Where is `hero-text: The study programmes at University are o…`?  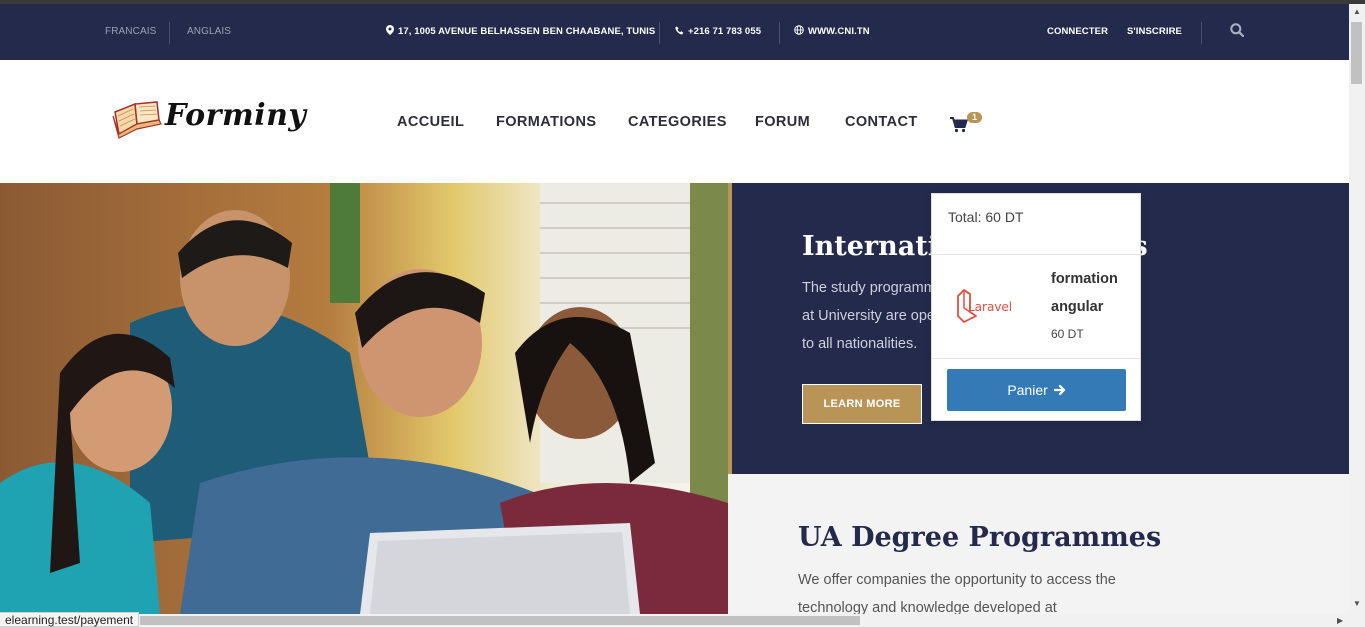 hero-text: The study programmes at University are o… is located at coordinates (877, 316).